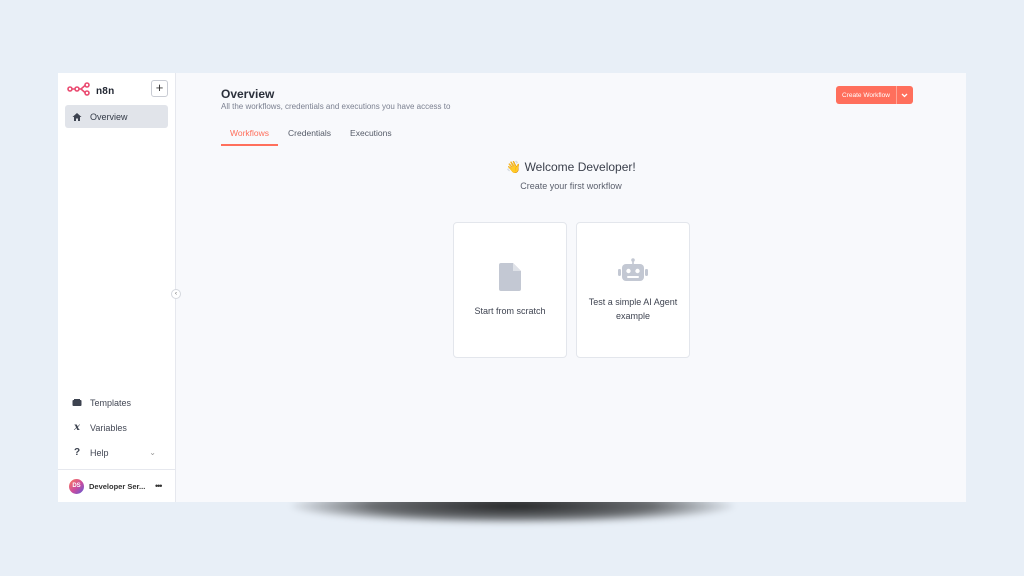 Image resolution: width=1024 pixels, height=576 pixels. What do you see at coordinates (633, 308) in the screenshot?
I see `card-label: Test a simple AI Agent example` at bounding box center [633, 308].